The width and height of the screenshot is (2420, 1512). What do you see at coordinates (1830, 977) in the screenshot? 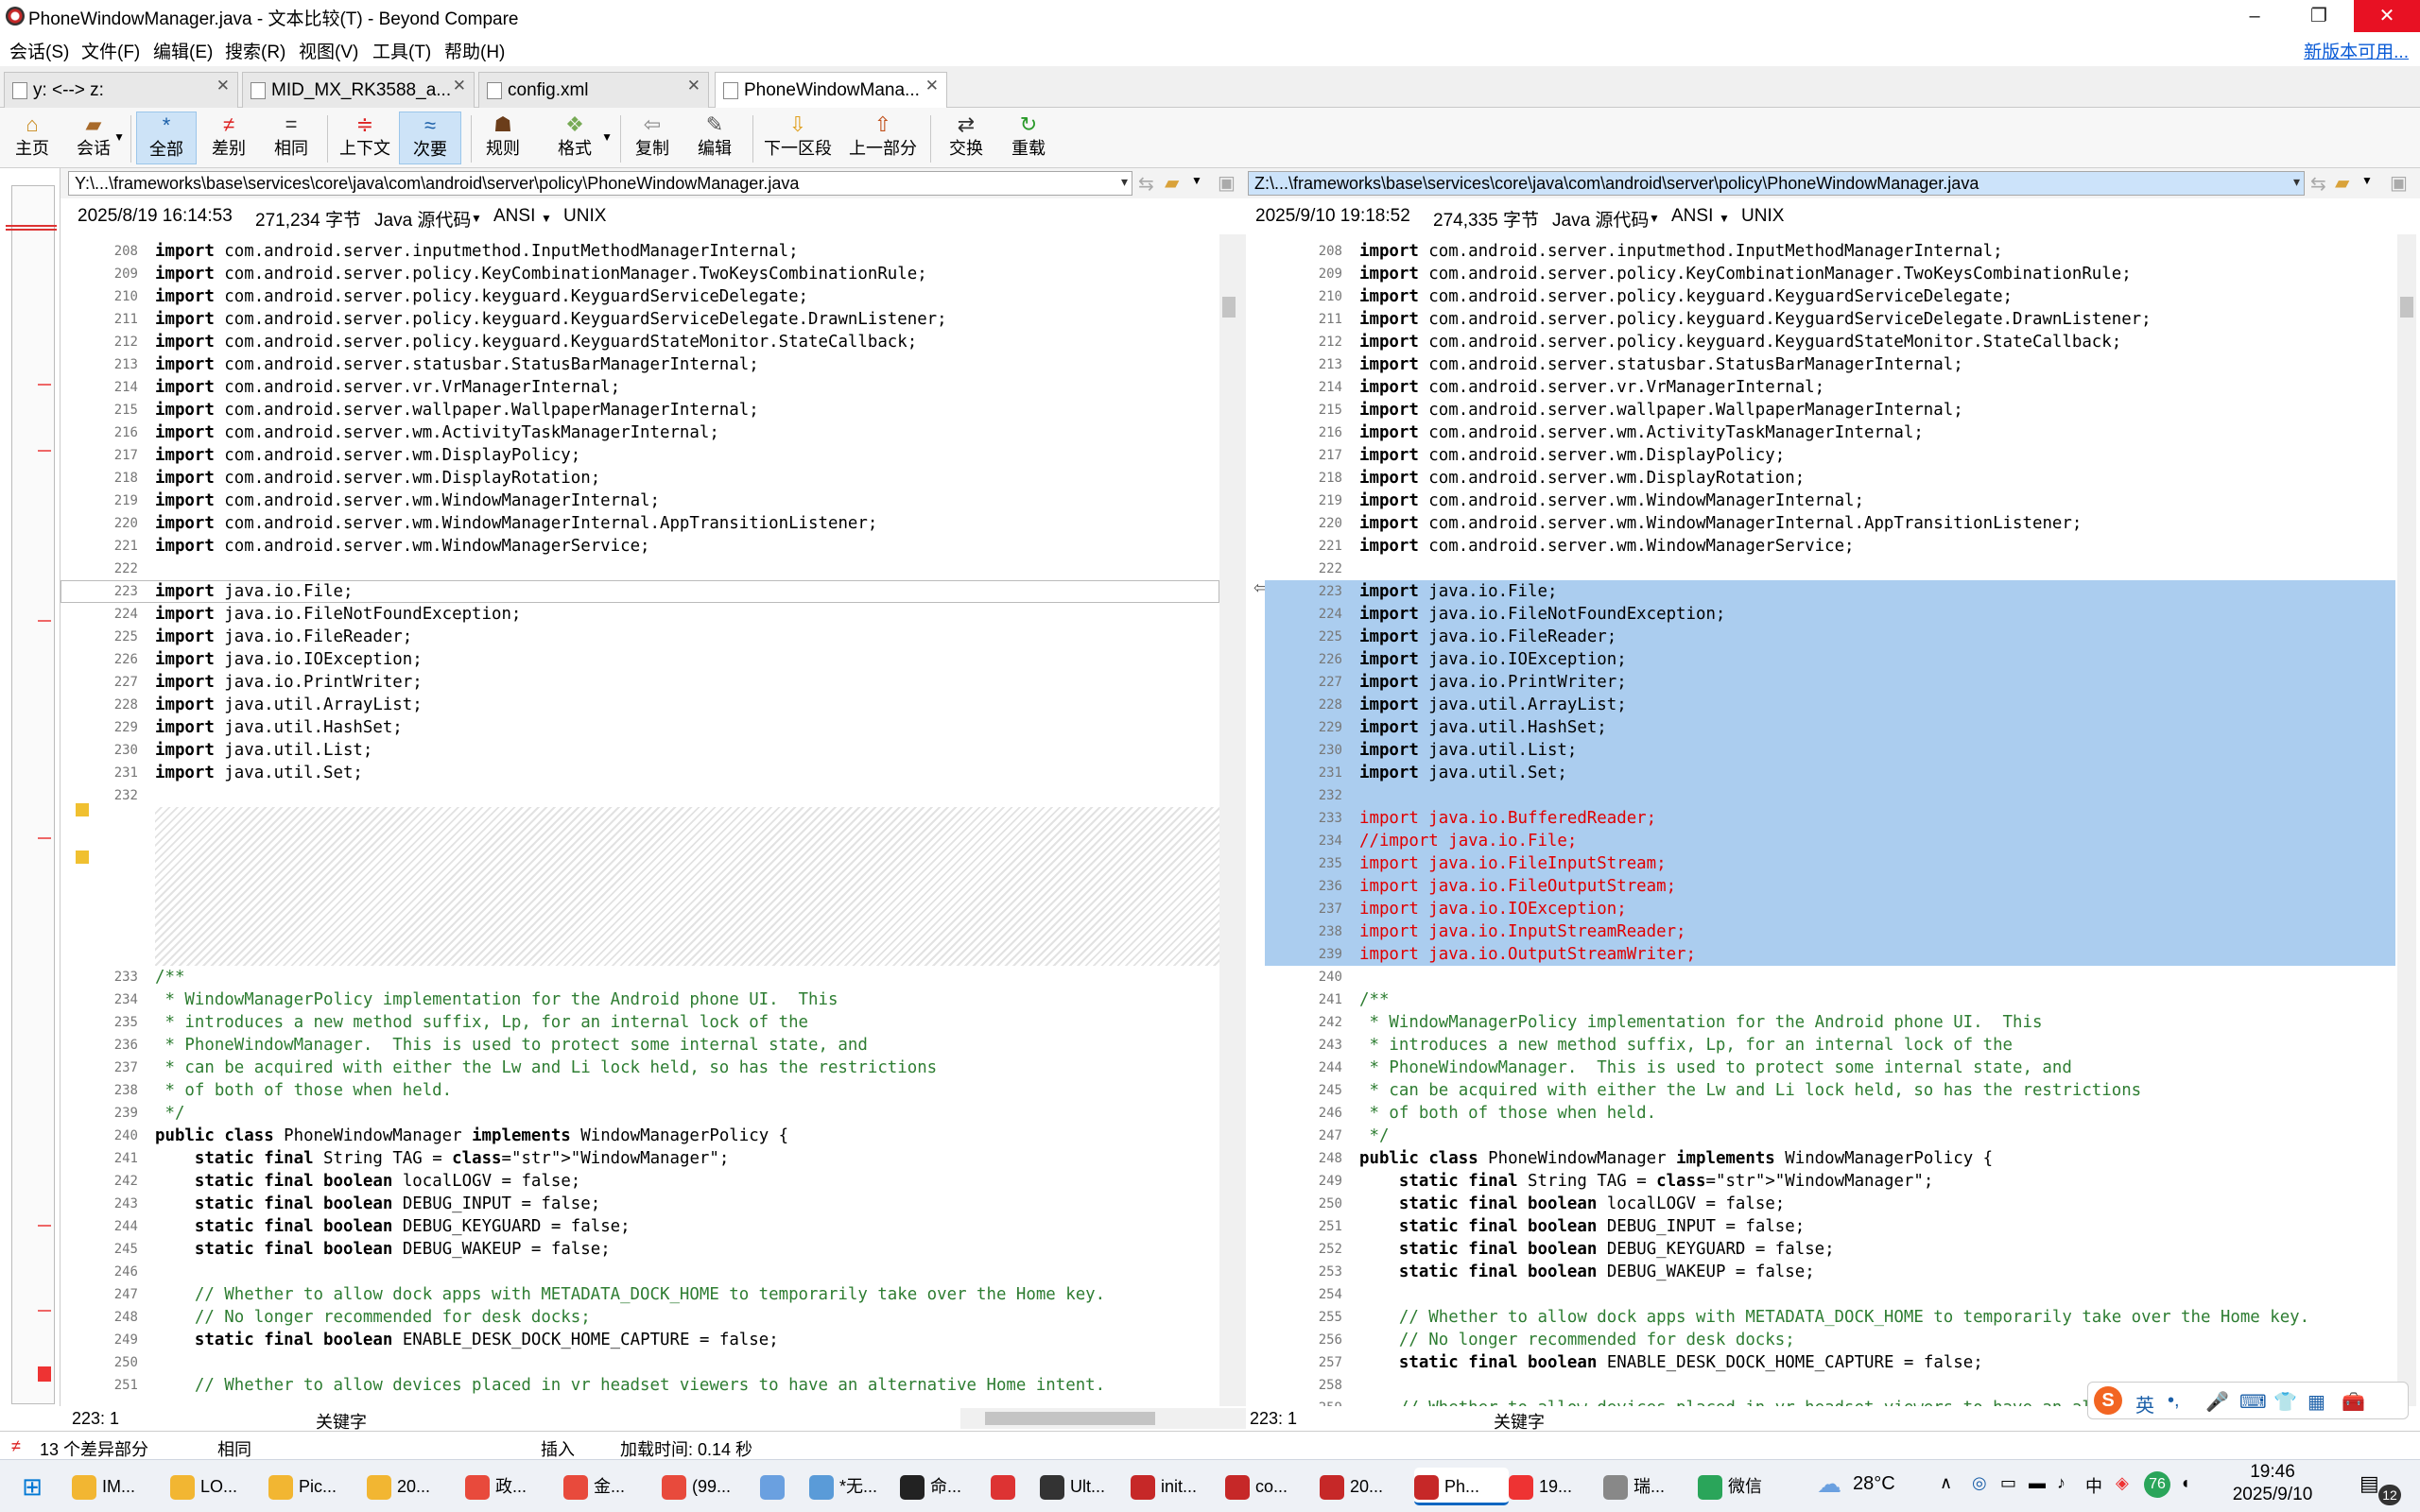
I see `code-line: 240` at bounding box center [1830, 977].